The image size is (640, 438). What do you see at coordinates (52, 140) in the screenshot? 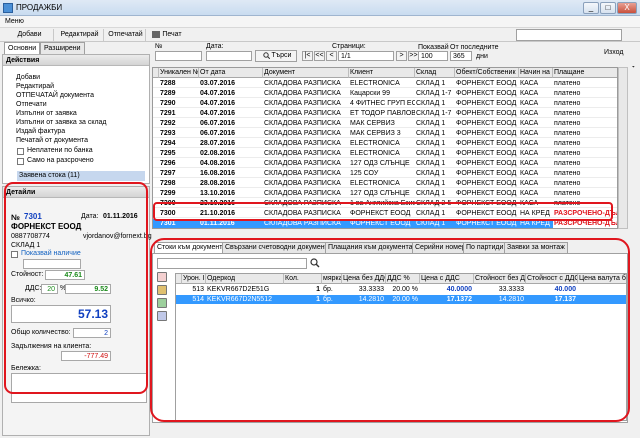
I see `action-print-from-document: Печатай от документа` at bounding box center [52, 140].